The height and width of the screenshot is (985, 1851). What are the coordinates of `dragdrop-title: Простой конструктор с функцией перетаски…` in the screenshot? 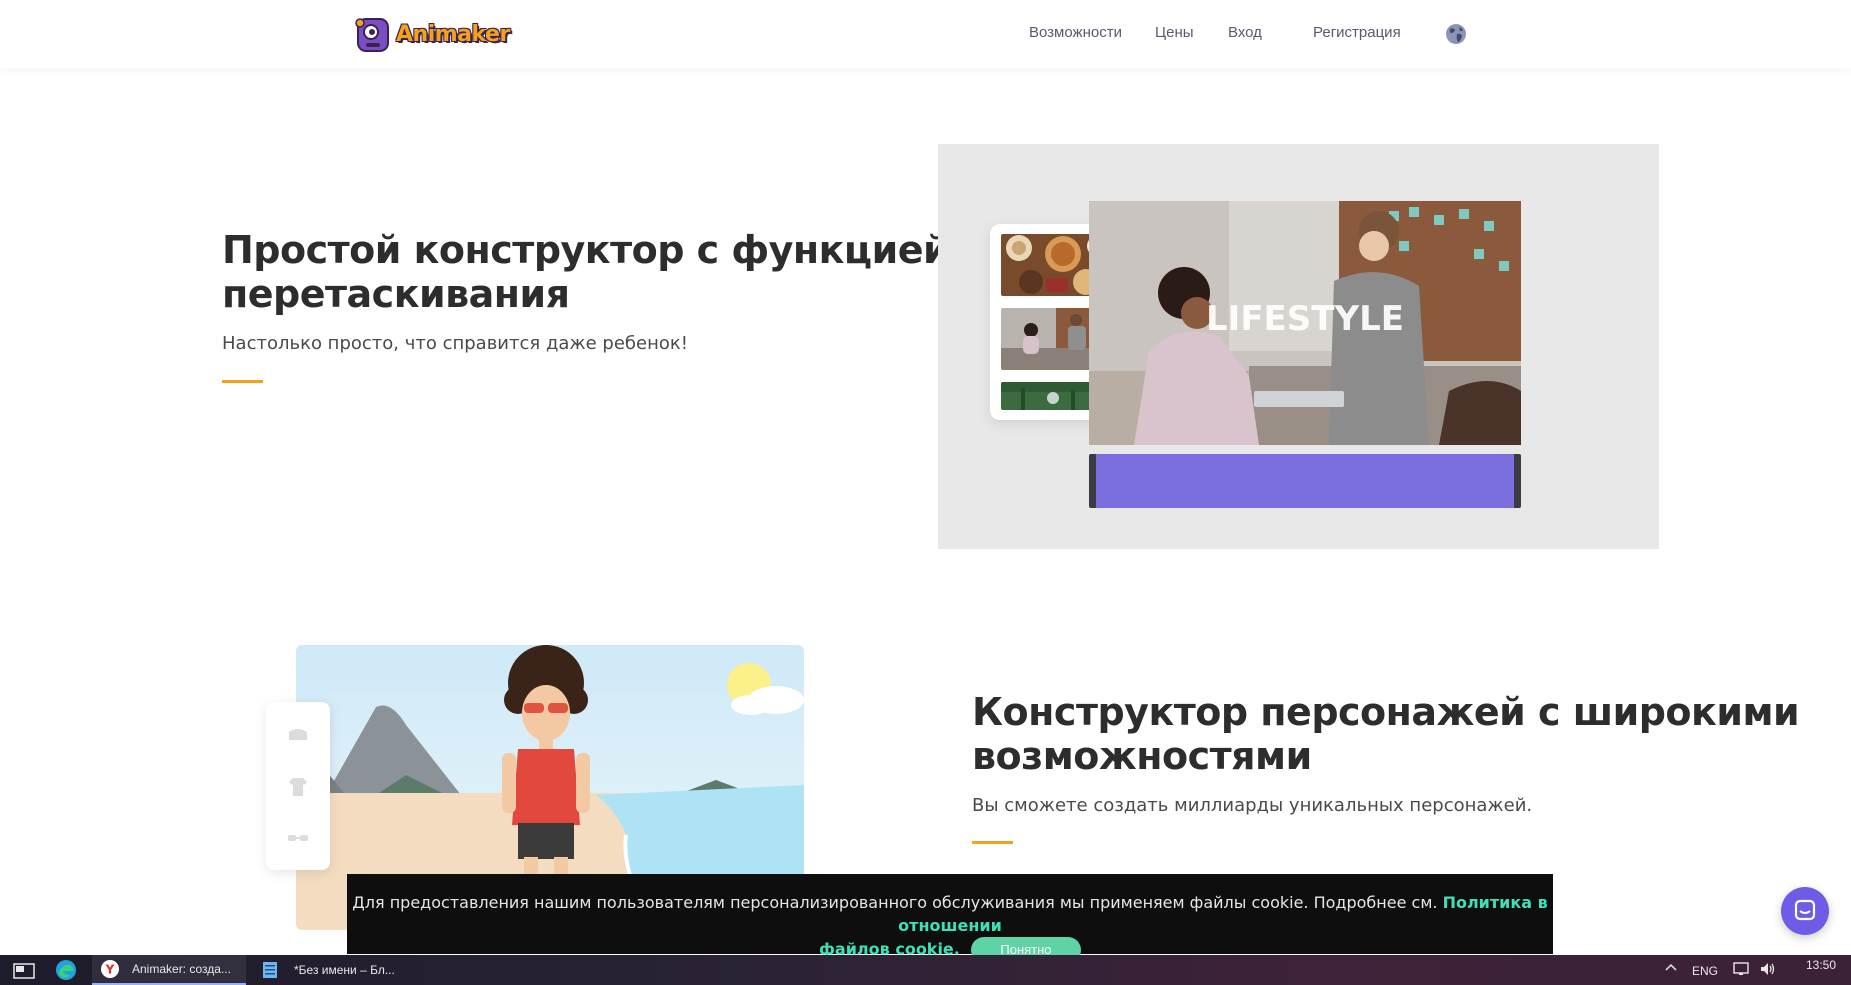 It's located at (586, 272).